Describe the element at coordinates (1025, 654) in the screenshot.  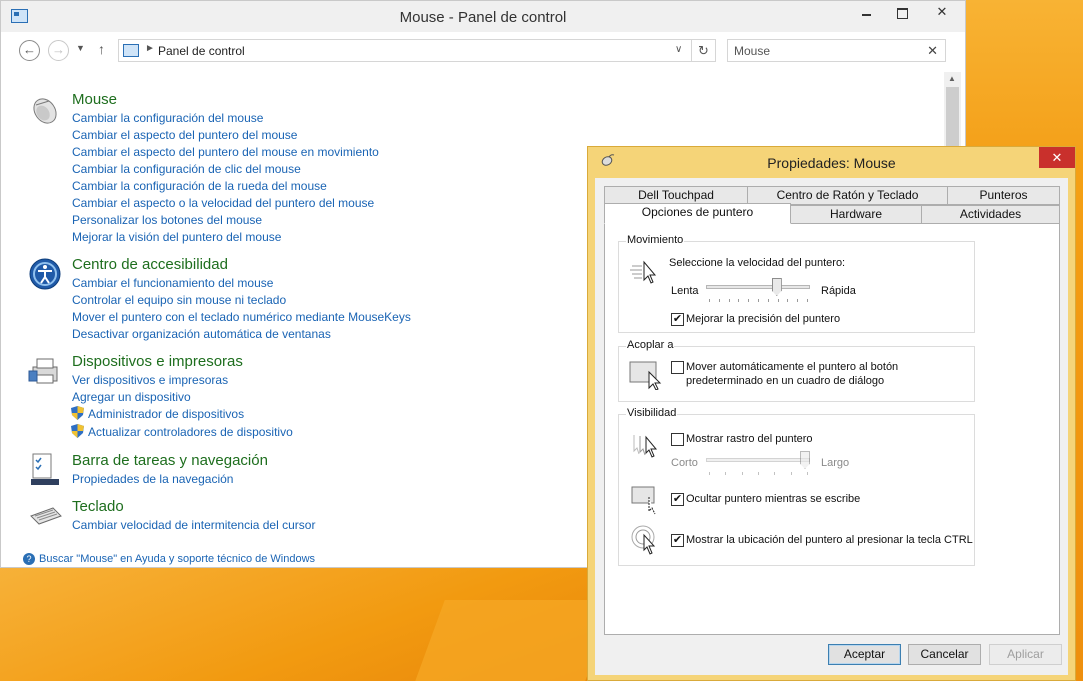
I see `apply-button: Aplicar` at that location.